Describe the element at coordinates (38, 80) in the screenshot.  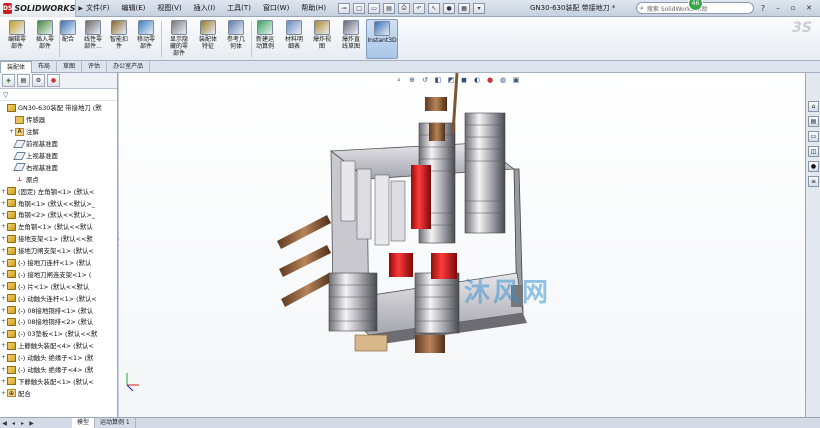
I see `configuration-manager-tab-icon: ⚙` at that location.